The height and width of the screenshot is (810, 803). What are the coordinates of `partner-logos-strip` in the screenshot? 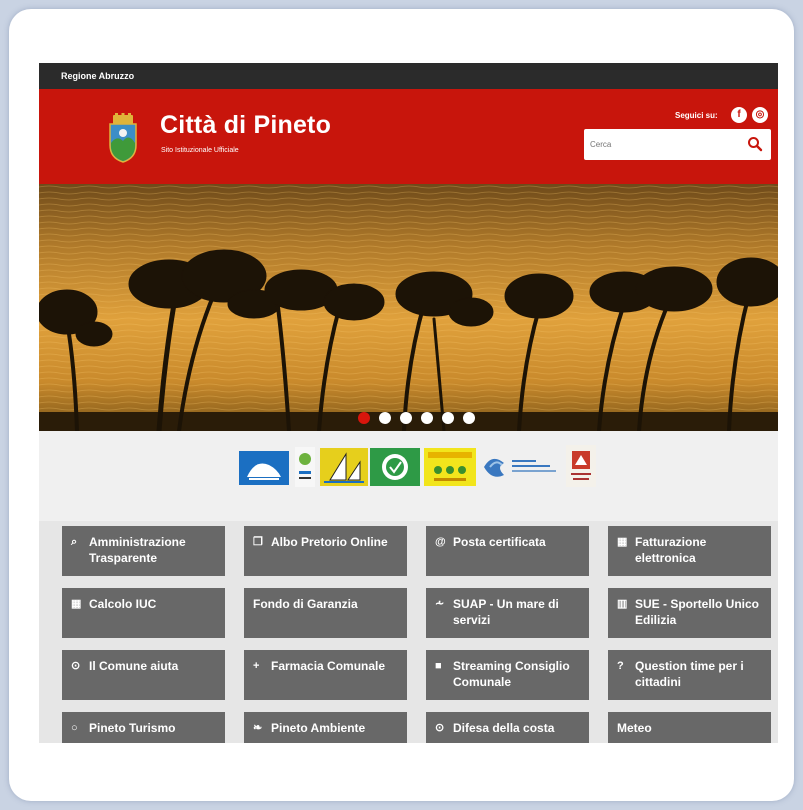 It's located at (408, 476).